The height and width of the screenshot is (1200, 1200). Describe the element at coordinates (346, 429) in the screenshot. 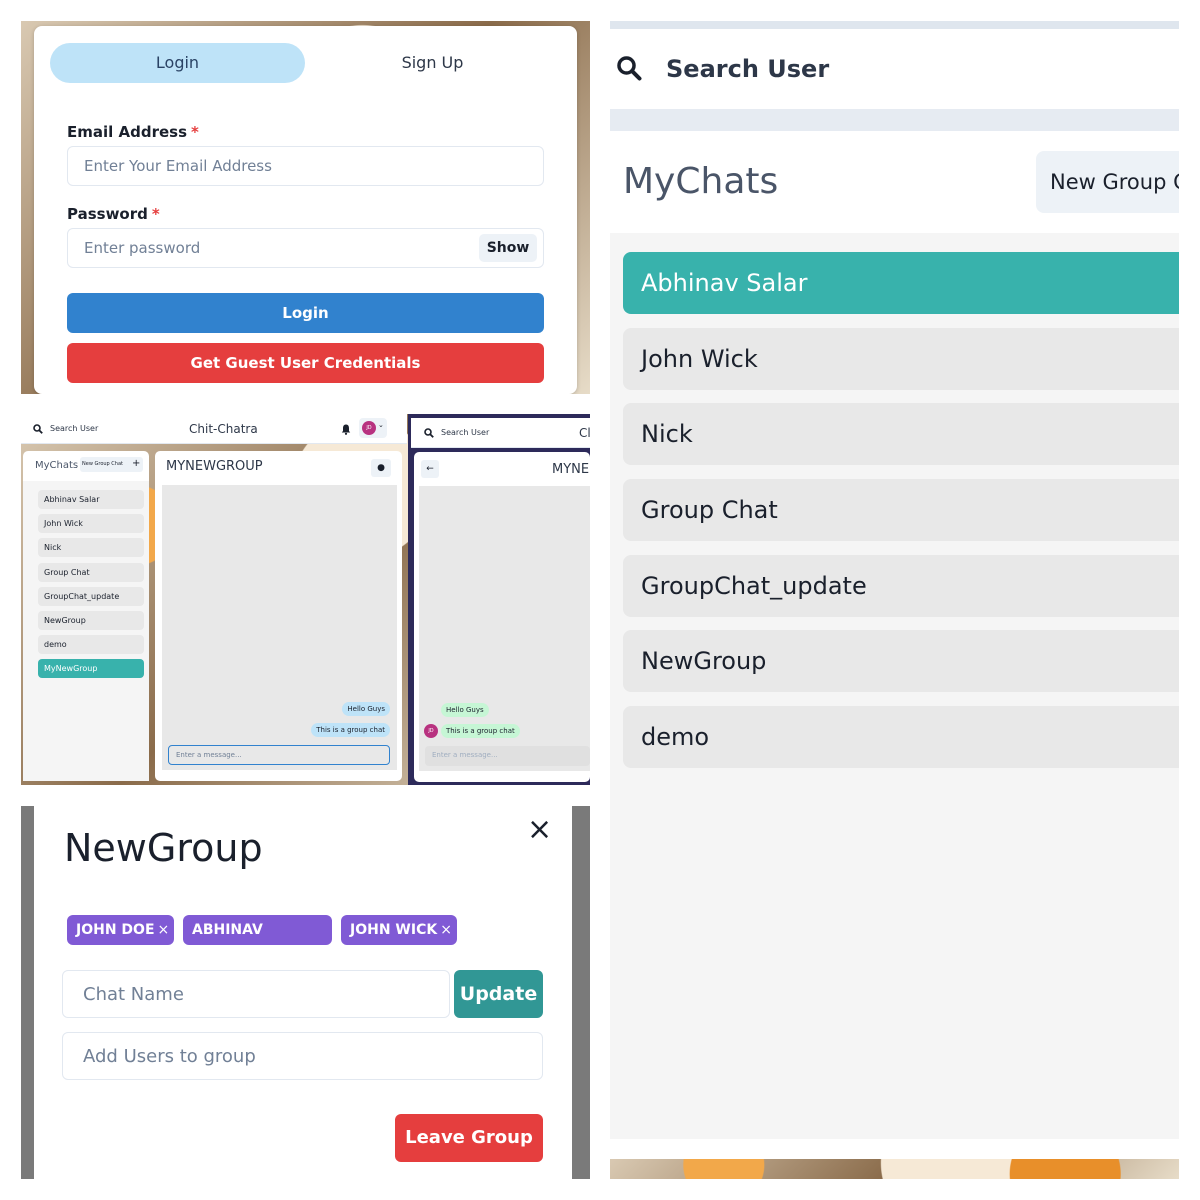

I see `bell-icon` at that location.